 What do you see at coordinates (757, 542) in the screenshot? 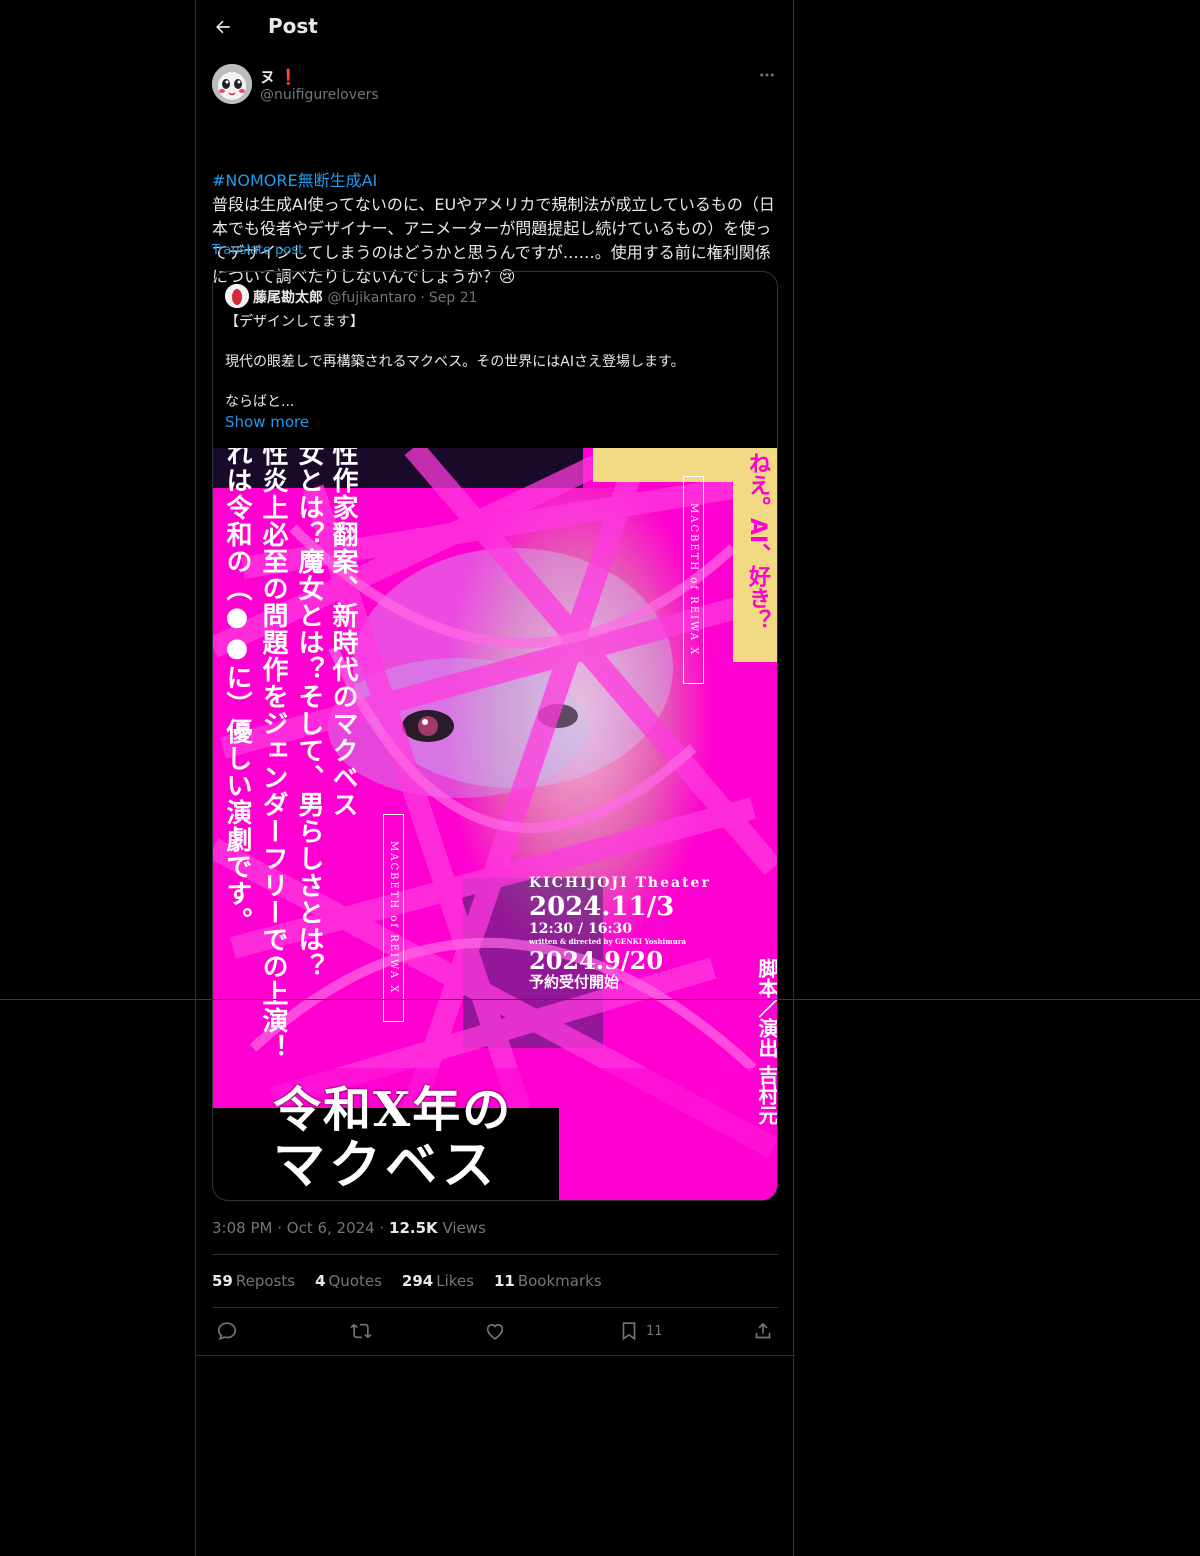
I see `poster-ai-text: ねえ。AI、好き？` at bounding box center [757, 542].